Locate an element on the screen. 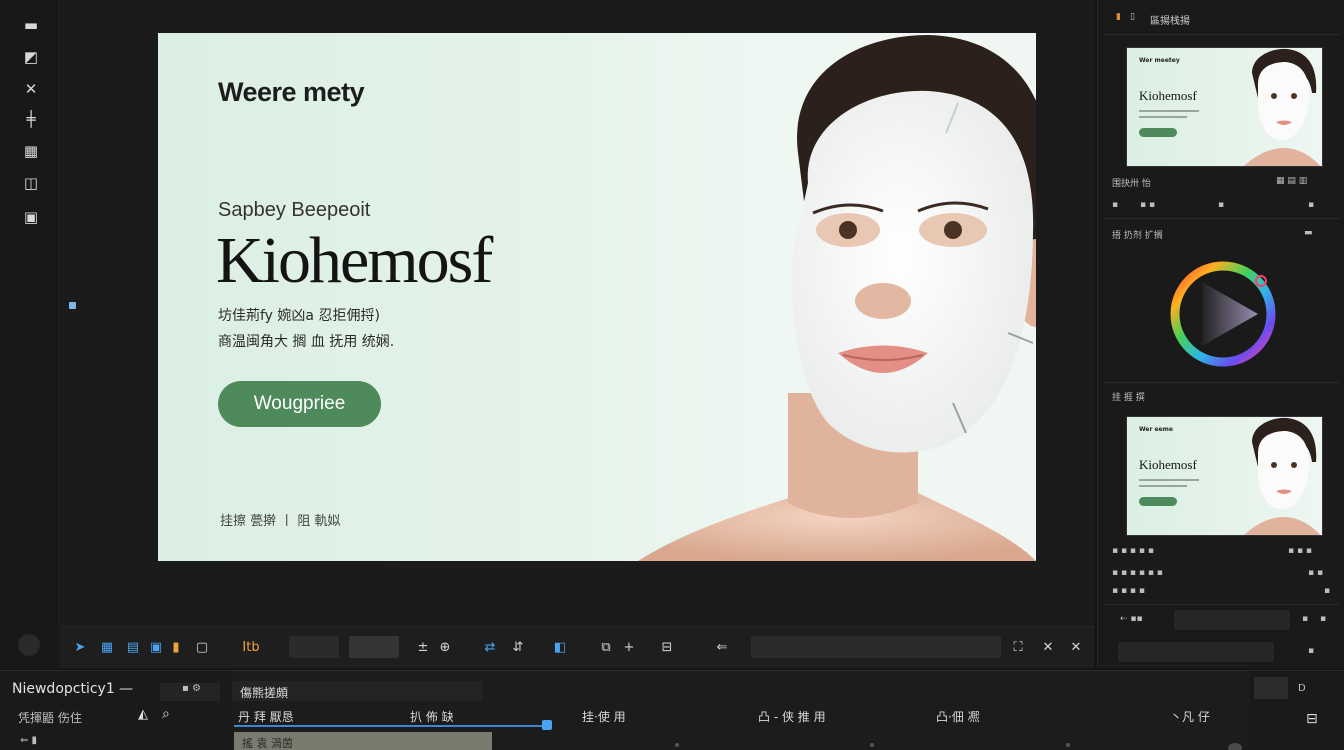 This screenshot has width=1344, height=750. column-header: 凸 - 侠 推 用 is located at coordinates (792, 716).